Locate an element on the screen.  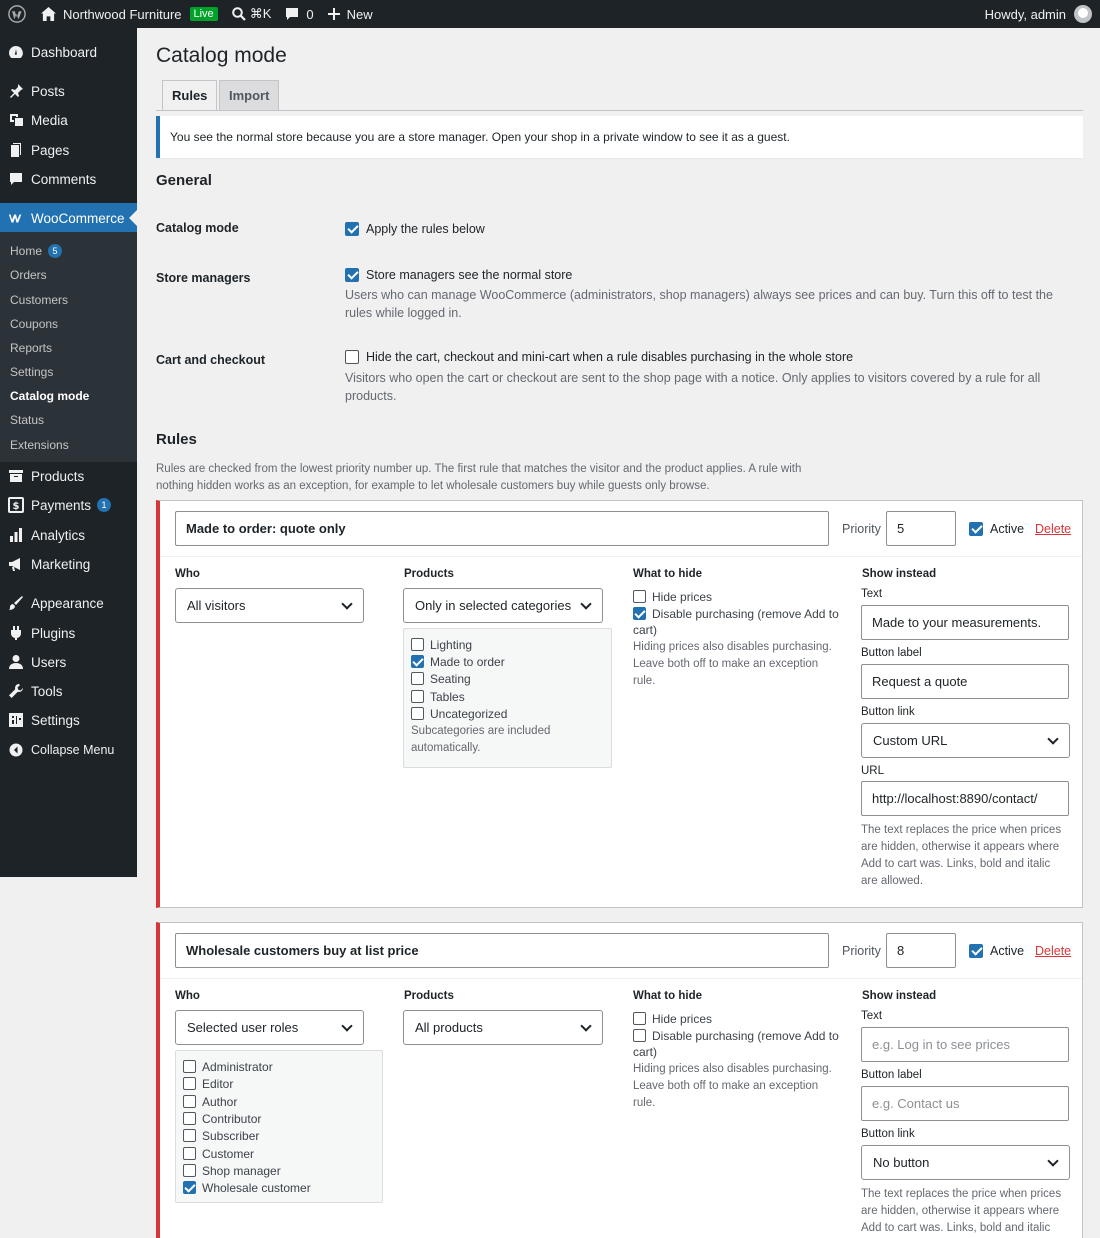
products-select: Only in selected categories is located at coordinates (503, 605).